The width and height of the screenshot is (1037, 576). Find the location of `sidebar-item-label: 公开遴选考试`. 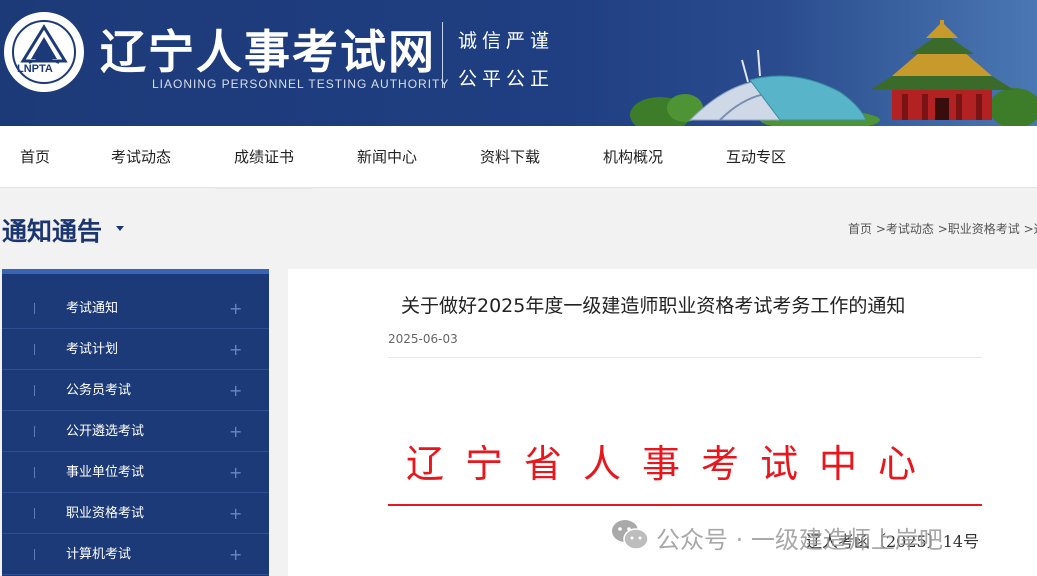

sidebar-item-label: 公开遴选考试 is located at coordinates (105, 431).